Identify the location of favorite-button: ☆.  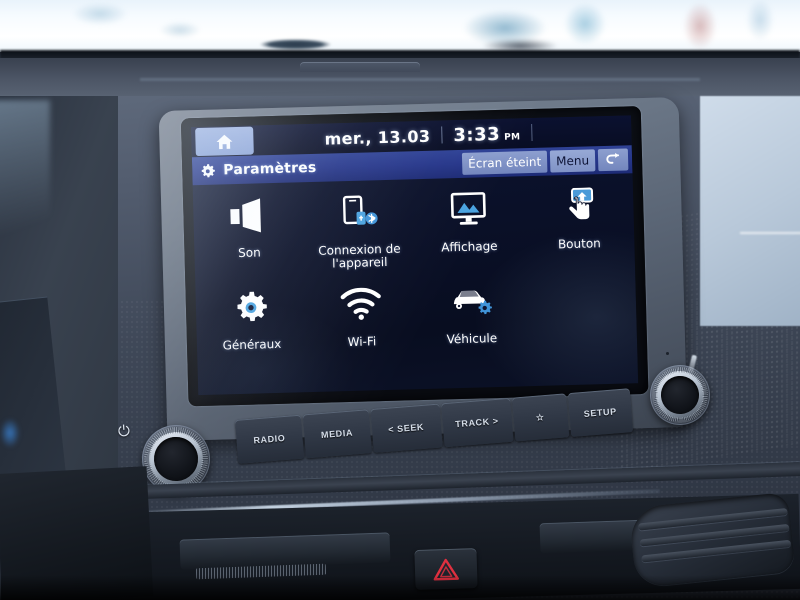
(540, 417).